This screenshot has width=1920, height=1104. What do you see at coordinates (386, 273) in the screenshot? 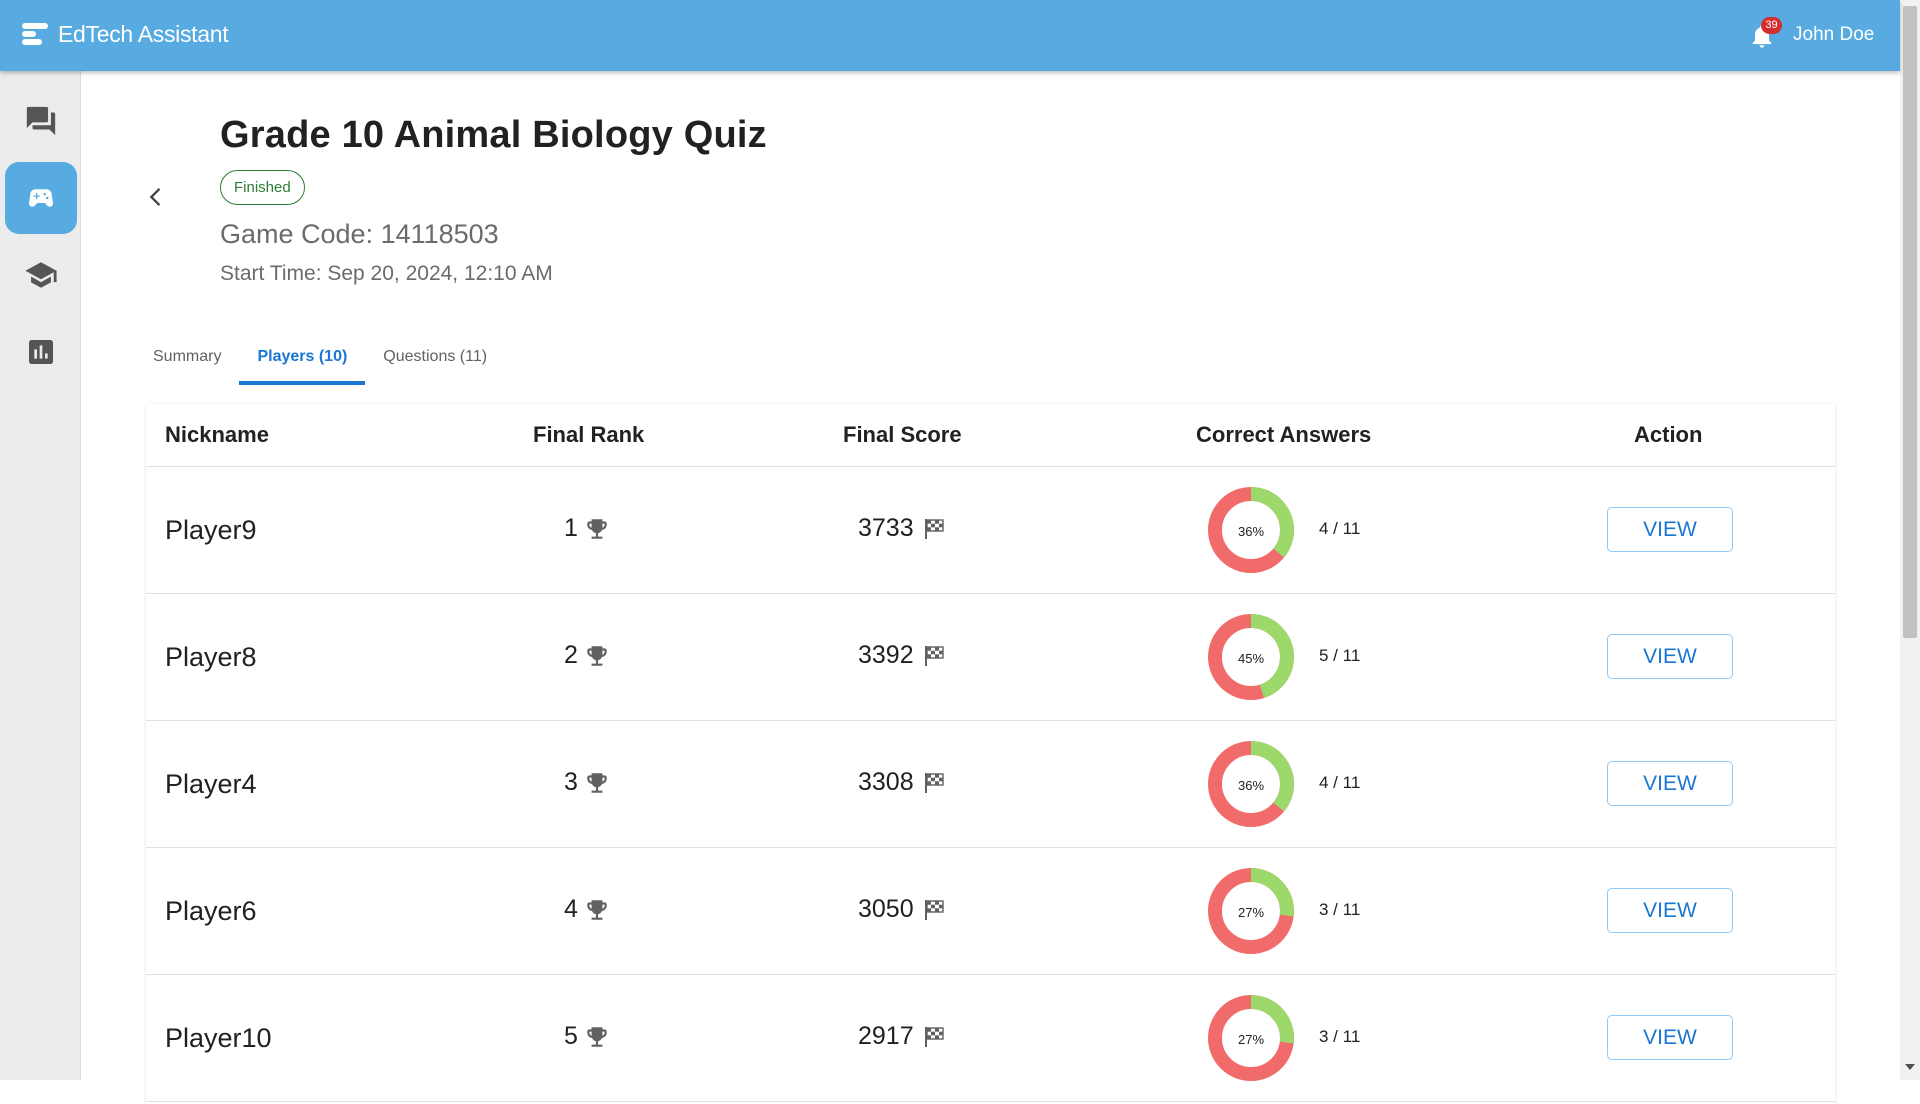
I see `start-time: Start Time: Sep 20, 2024, 12:10 AM` at bounding box center [386, 273].